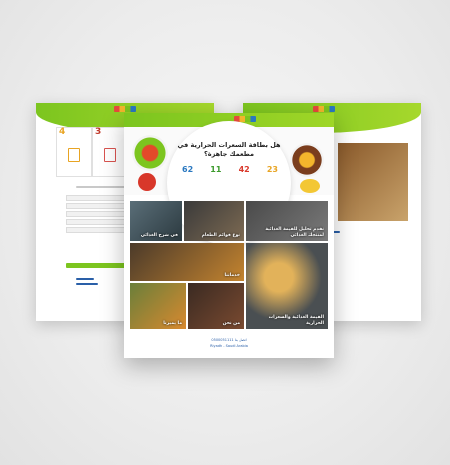 This screenshot has width=450, height=465. I want to click on stat-value: 42, so click(244, 169).